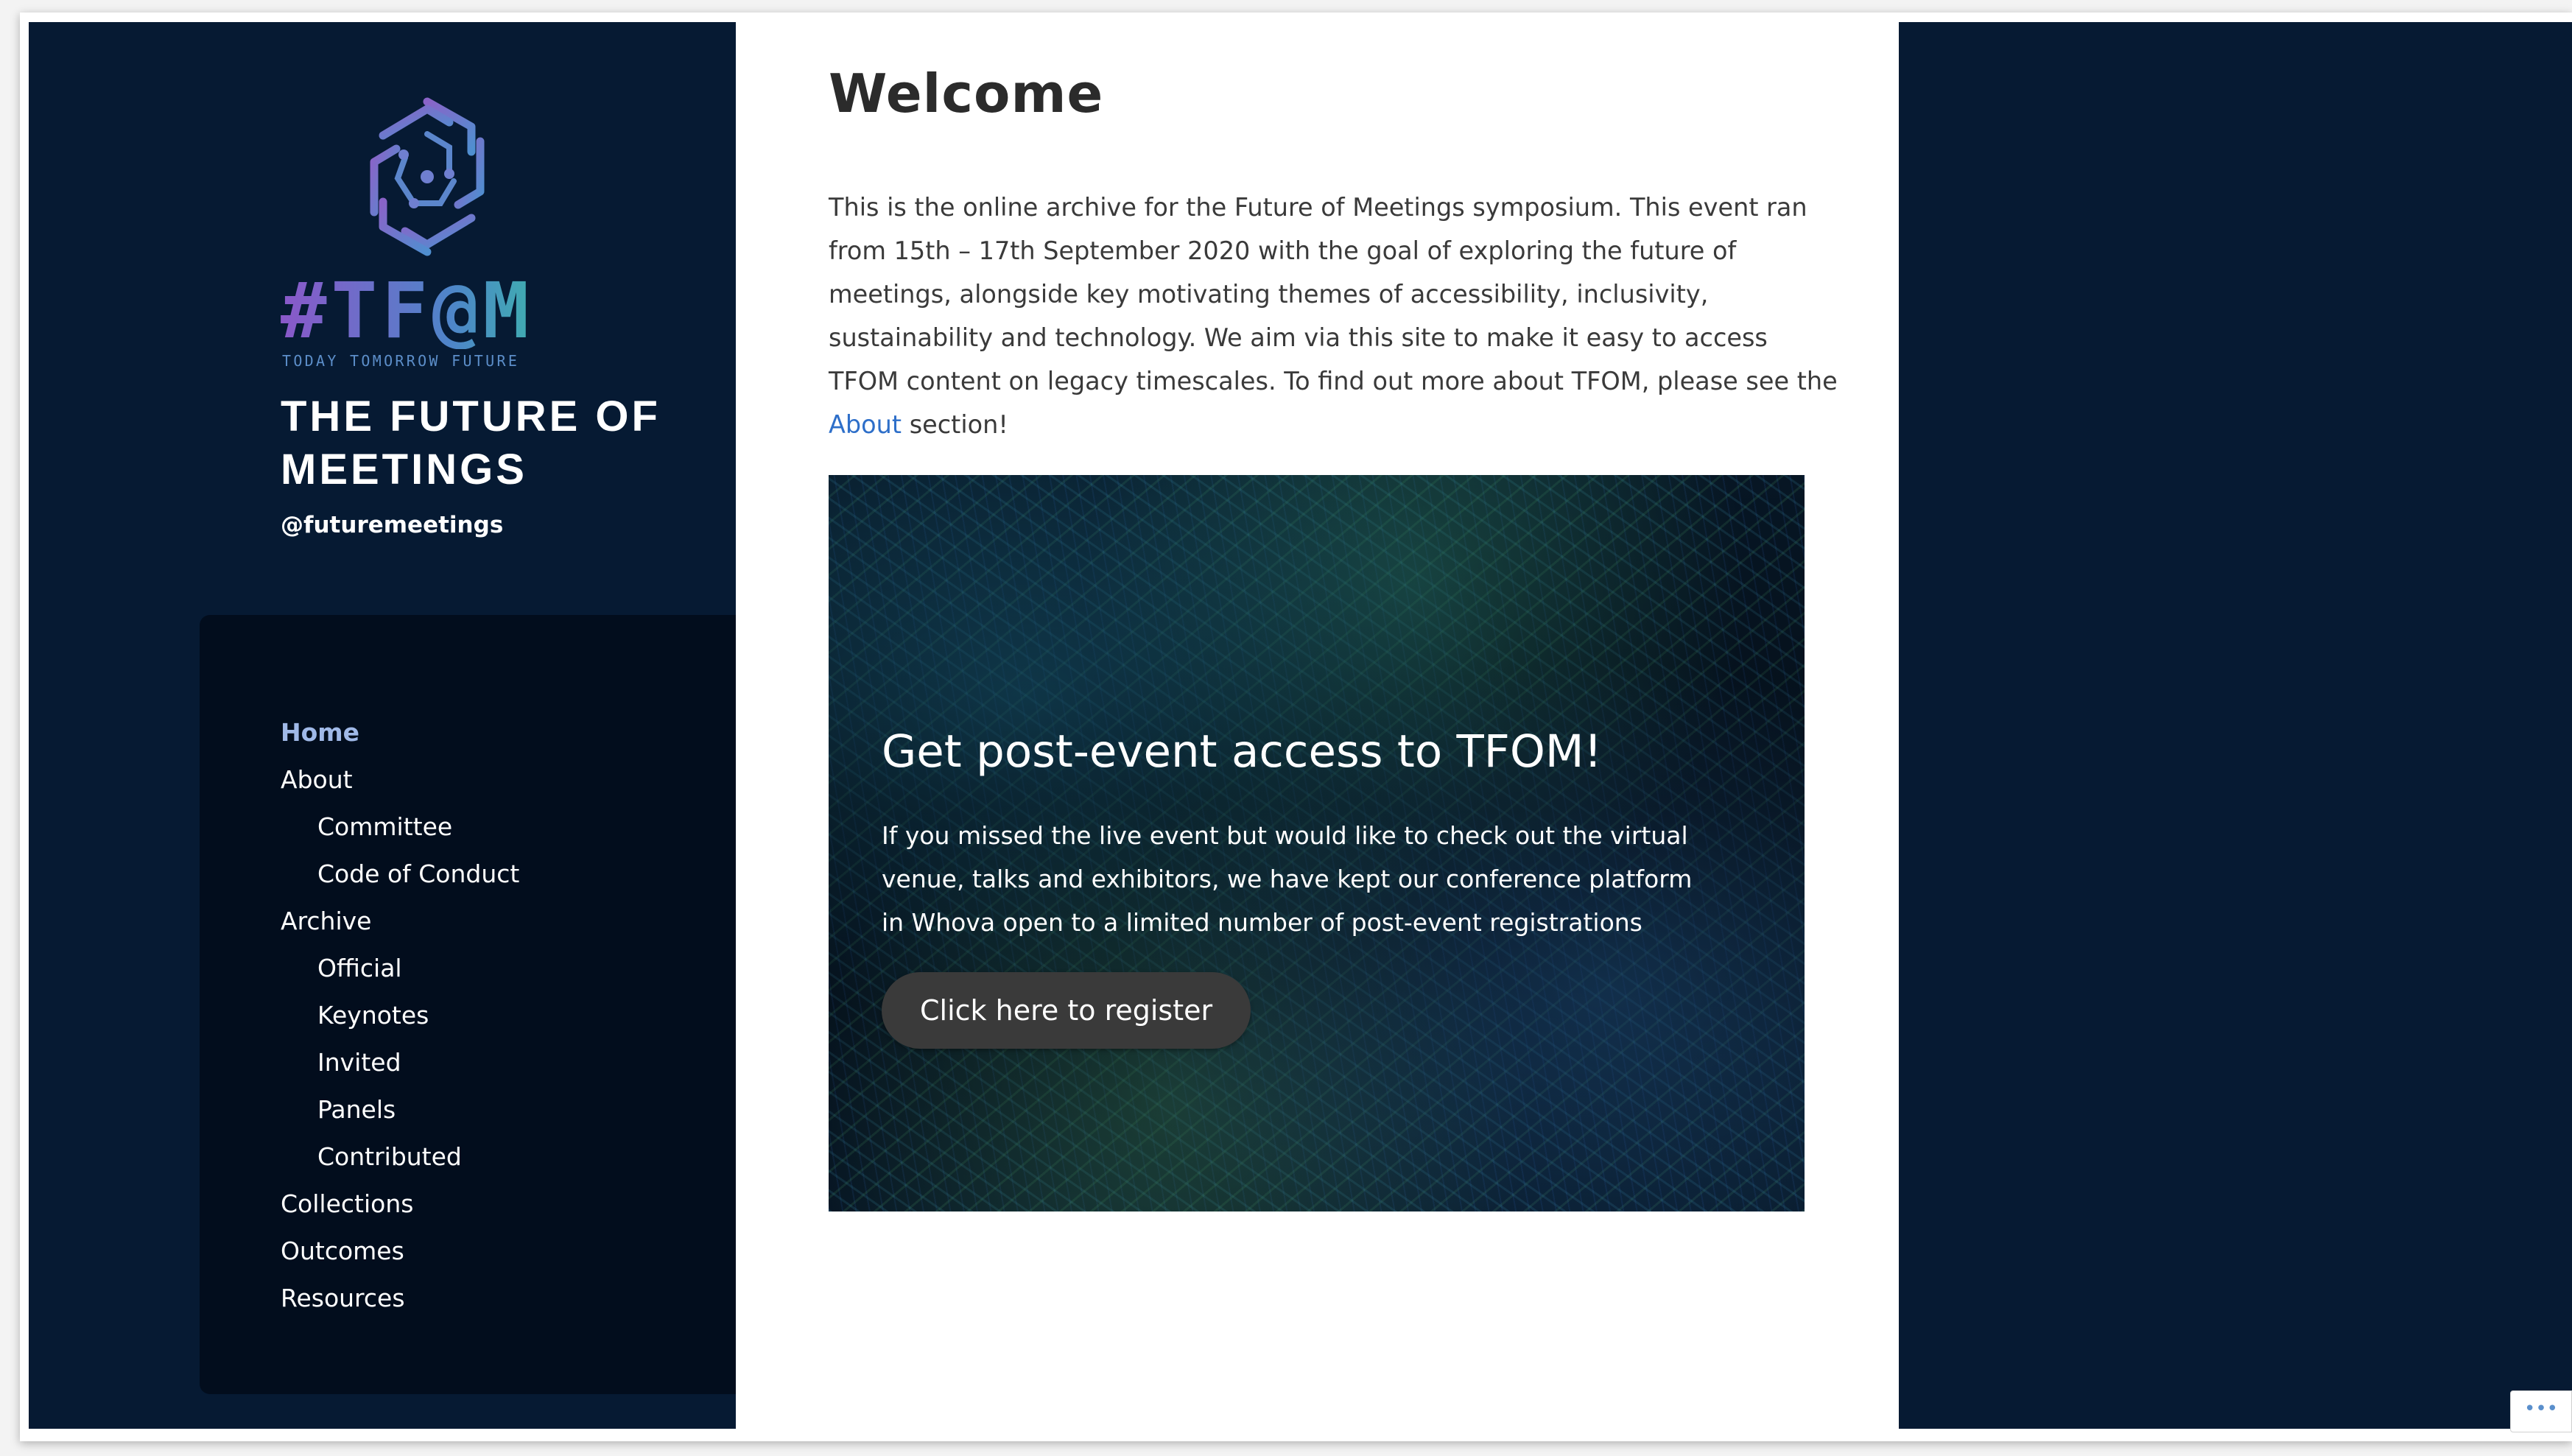  I want to click on nav-item-about: About, so click(400, 780).